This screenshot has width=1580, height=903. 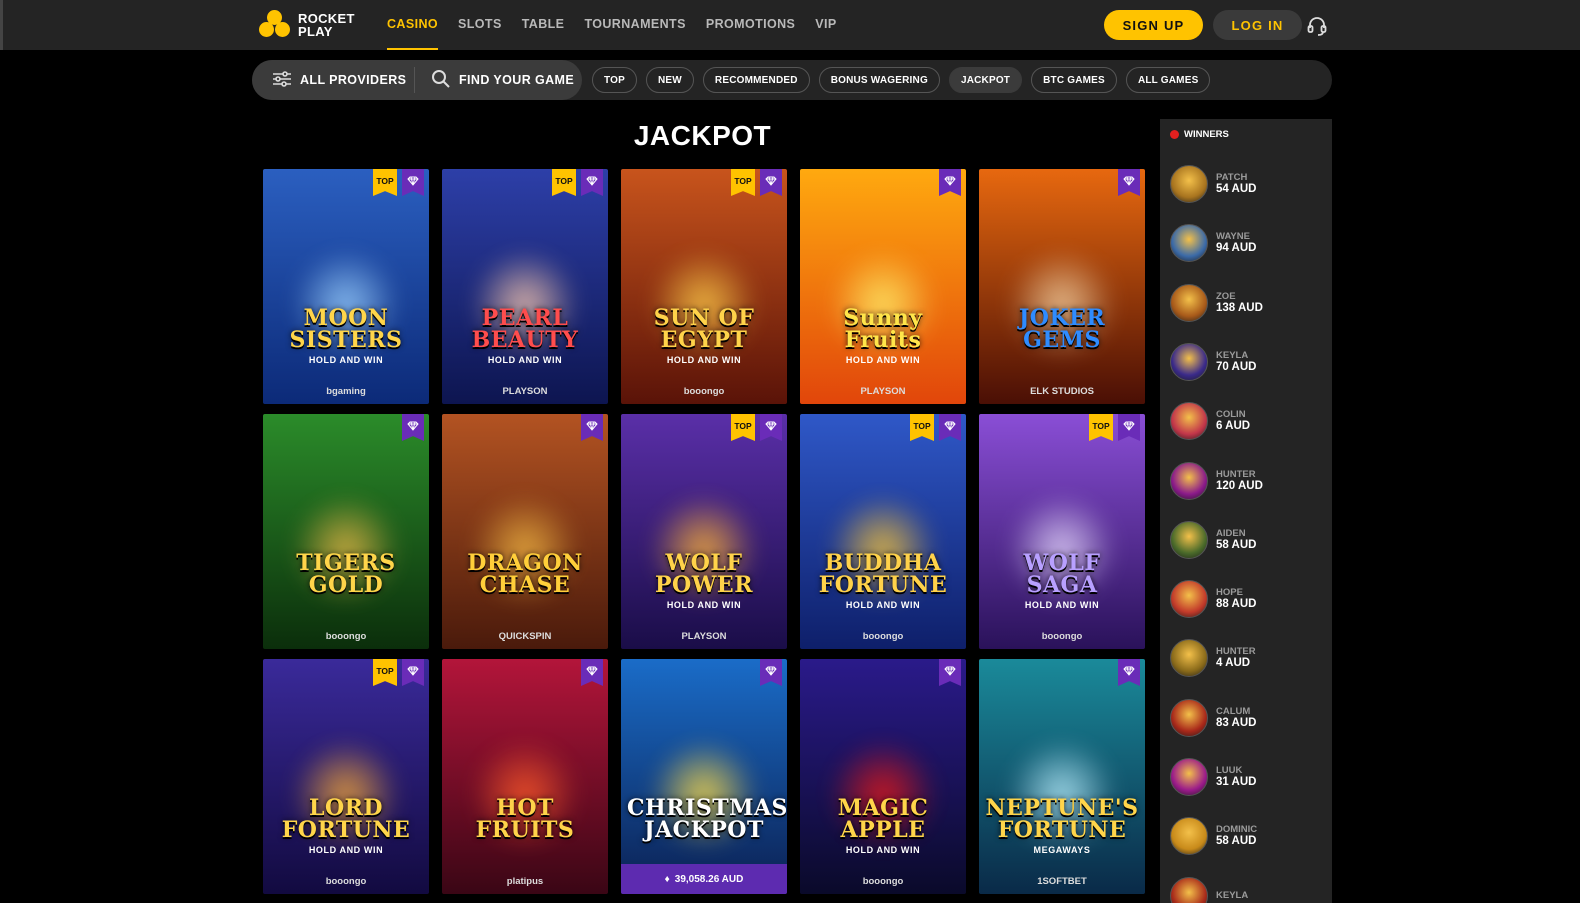 What do you see at coordinates (634, 25) in the screenshot?
I see `nav-item-tournaments: TOURNAMENTS` at bounding box center [634, 25].